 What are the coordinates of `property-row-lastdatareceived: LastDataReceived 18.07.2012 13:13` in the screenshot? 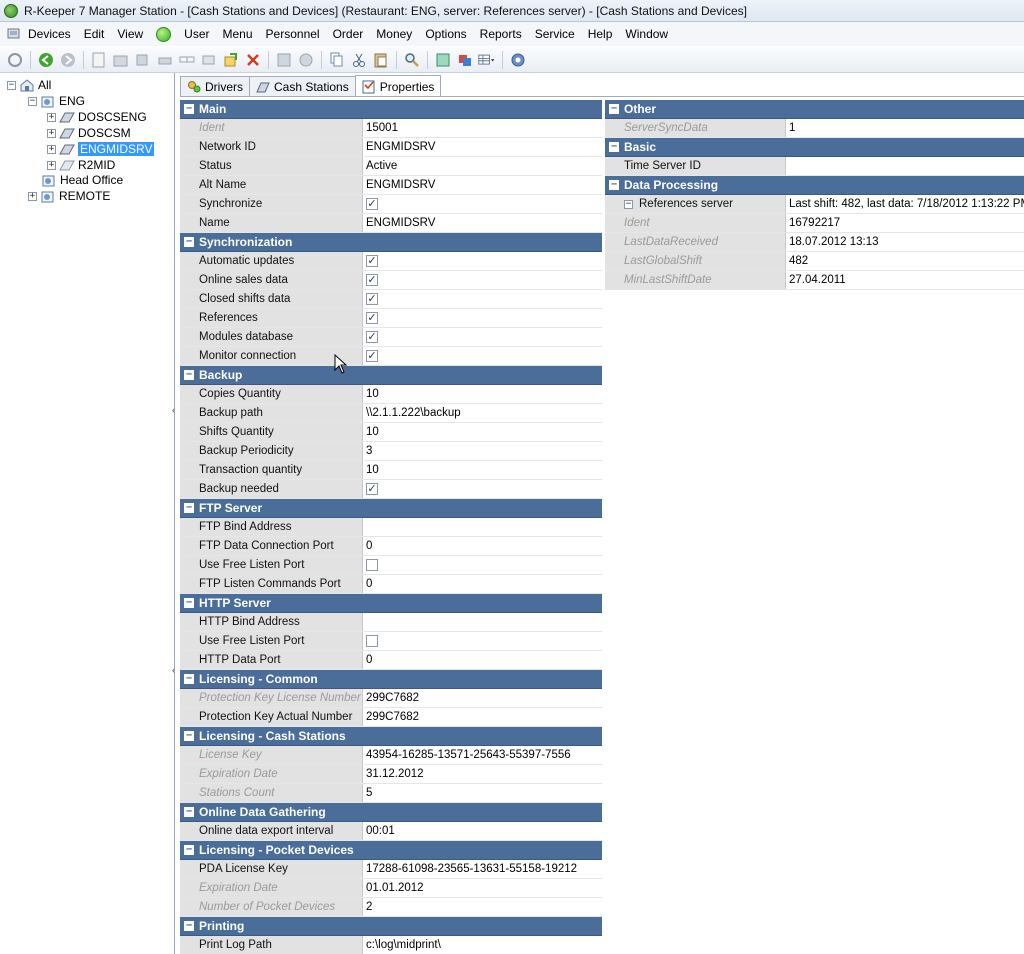 It's located at (814, 242).